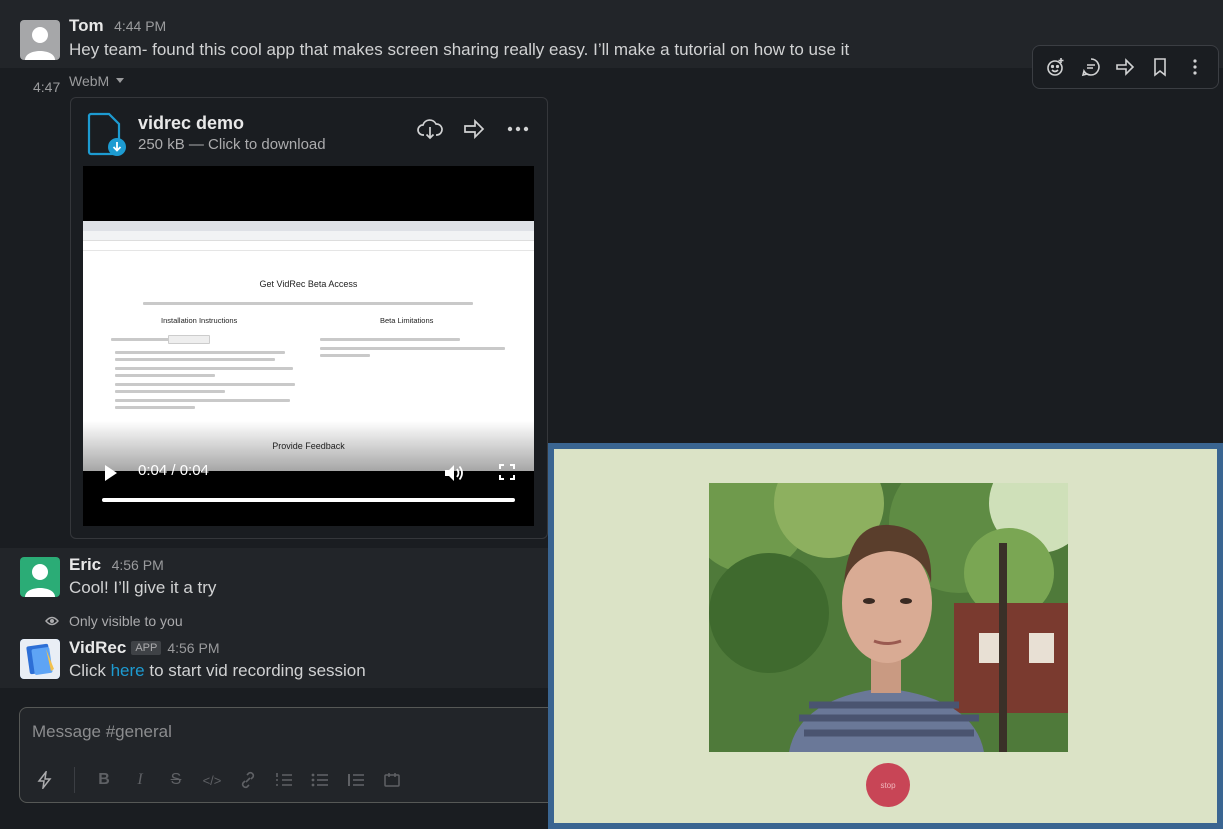  Describe the element at coordinates (507, 472) in the screenshot. I see `fullscreen-icon` at that location.